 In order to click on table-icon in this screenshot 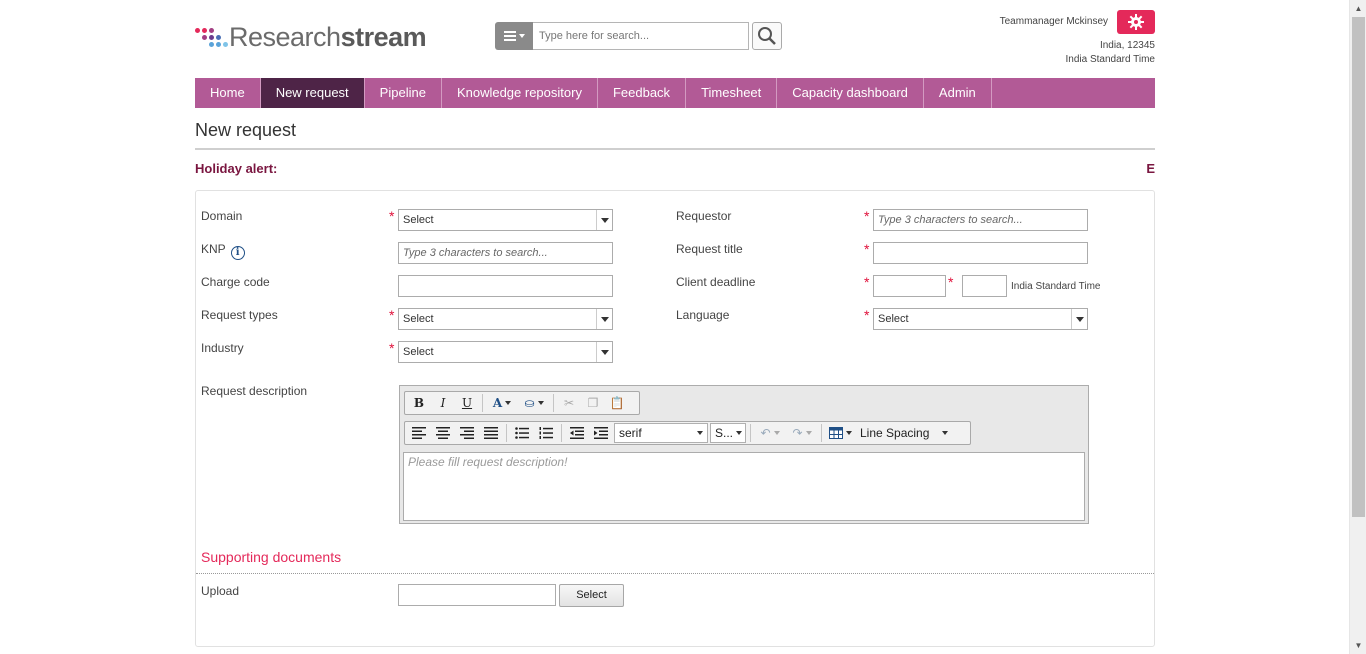, I will do `click(840, 433)`.